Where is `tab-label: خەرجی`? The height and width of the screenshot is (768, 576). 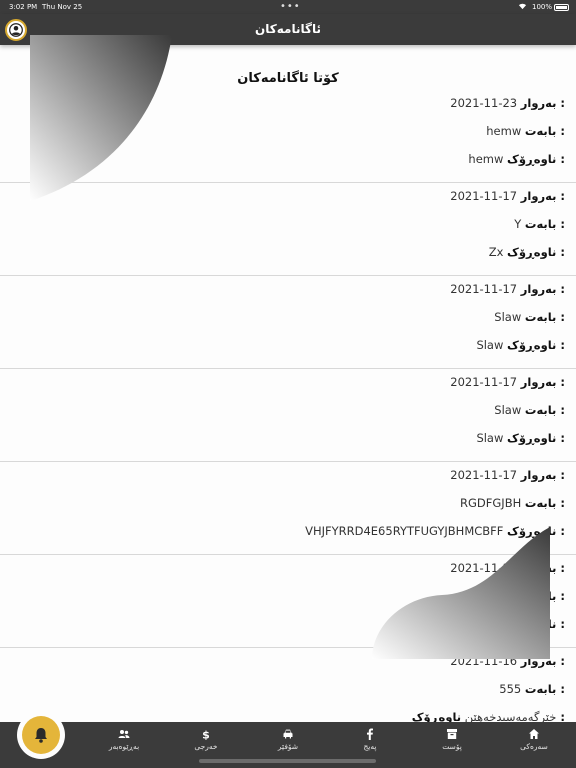 tab-label: خەرجی is located at coordinates (206, 746).